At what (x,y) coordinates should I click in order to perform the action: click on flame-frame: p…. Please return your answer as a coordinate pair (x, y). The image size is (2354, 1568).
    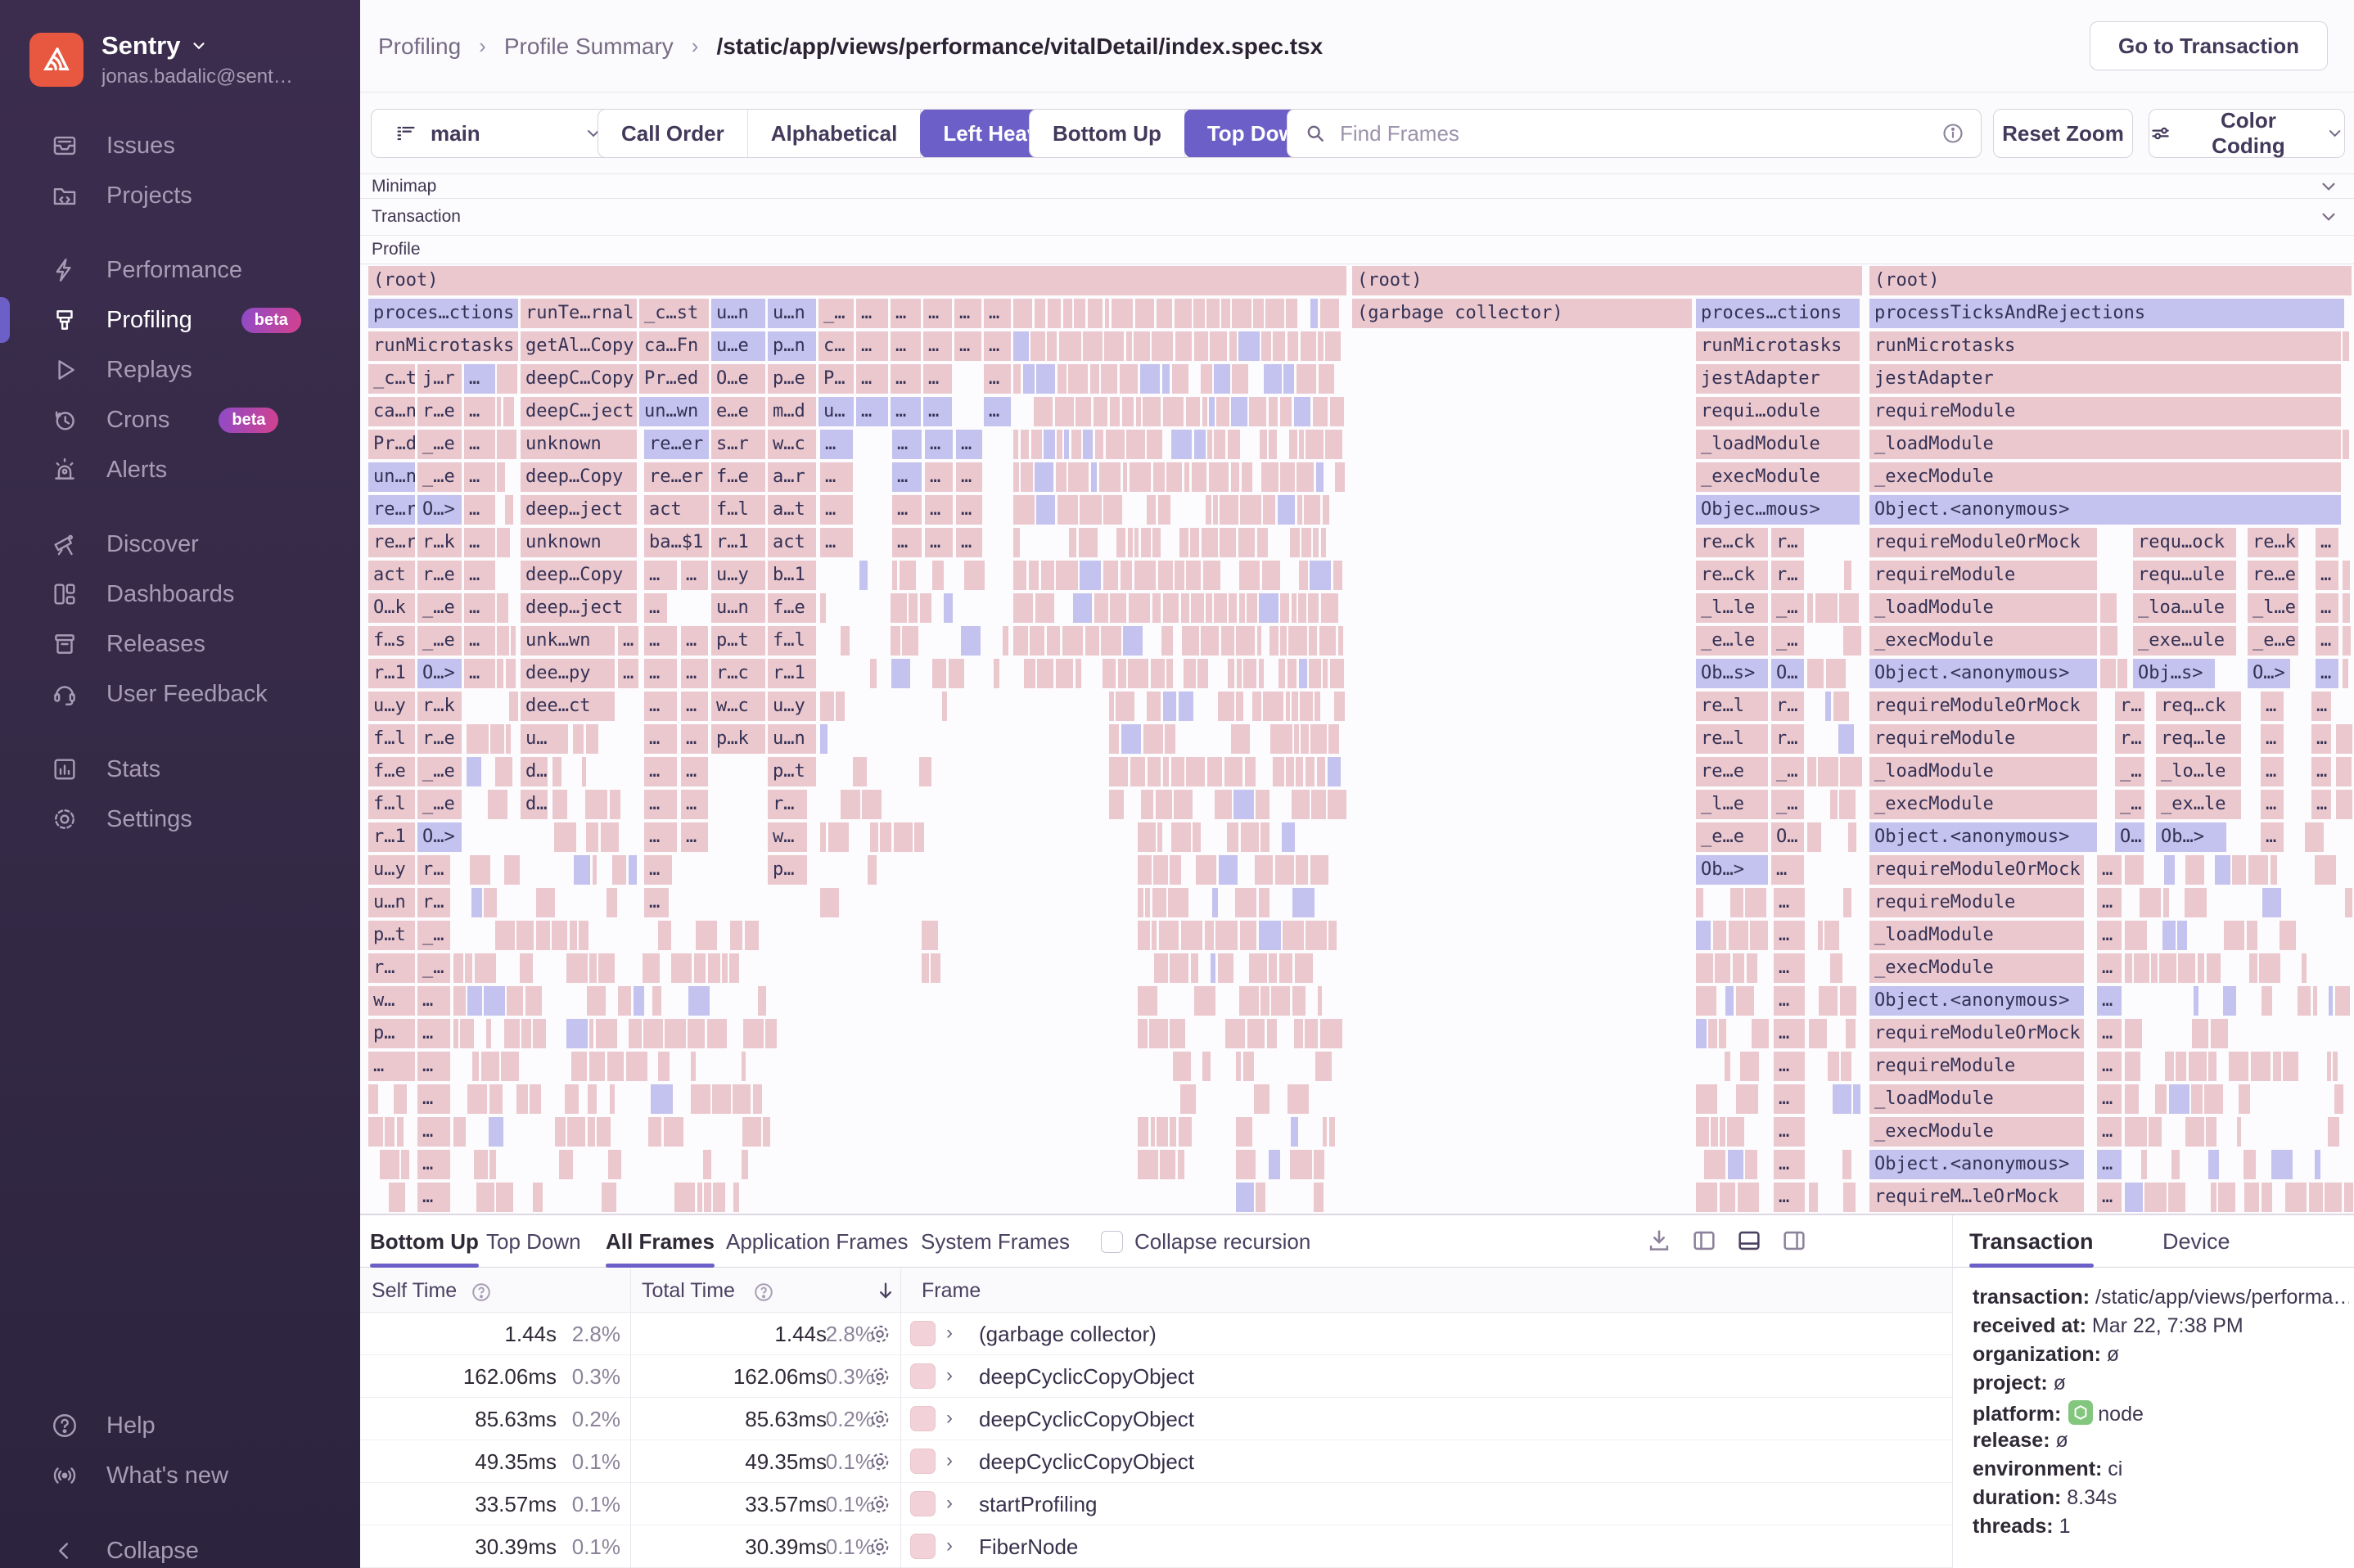
    Looking at the image, I should click on (391, 1033).